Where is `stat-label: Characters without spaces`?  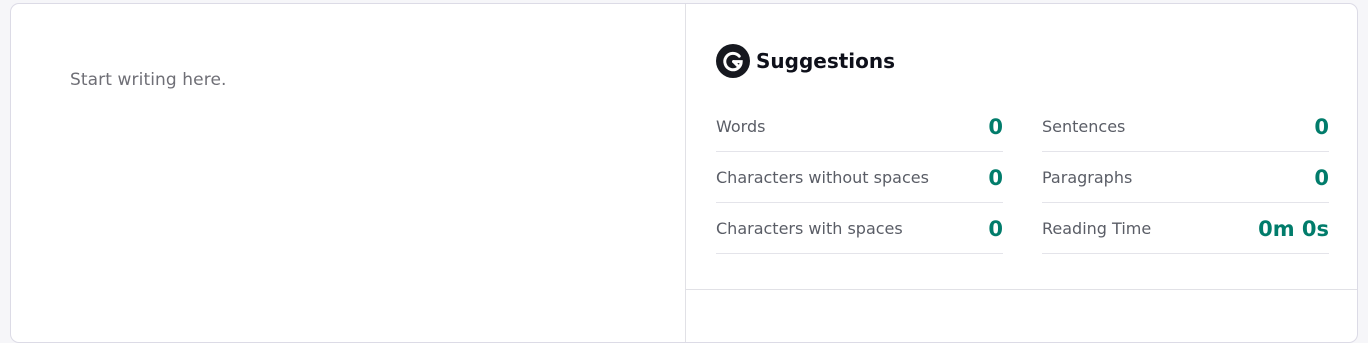
stat-label: Characters without spaces is located at coordinates (822, 177).